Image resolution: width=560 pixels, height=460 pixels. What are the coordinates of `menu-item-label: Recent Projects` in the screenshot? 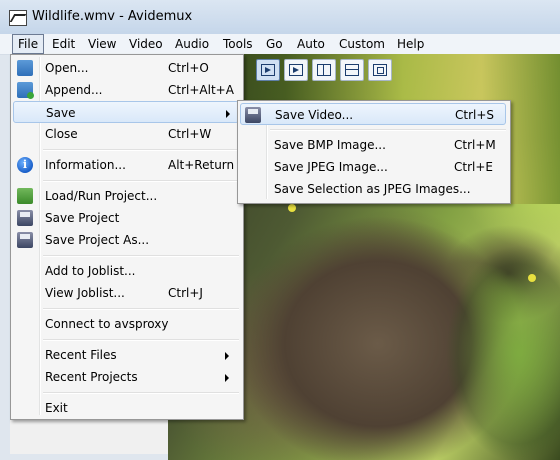 It's located at (91, 377).